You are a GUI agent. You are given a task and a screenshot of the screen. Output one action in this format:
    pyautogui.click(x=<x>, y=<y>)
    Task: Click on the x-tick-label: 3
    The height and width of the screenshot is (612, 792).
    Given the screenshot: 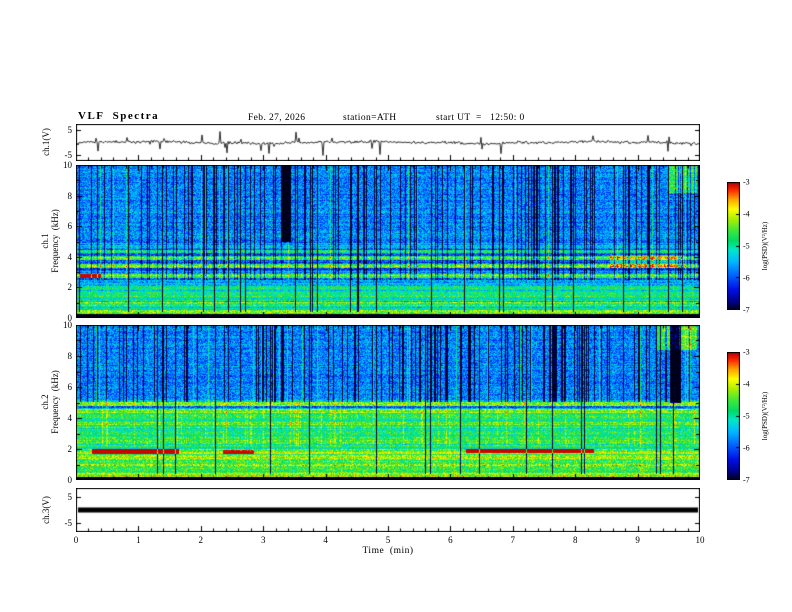 What is the action you would take?
    pyautogui.click(x=263, y=540)
    